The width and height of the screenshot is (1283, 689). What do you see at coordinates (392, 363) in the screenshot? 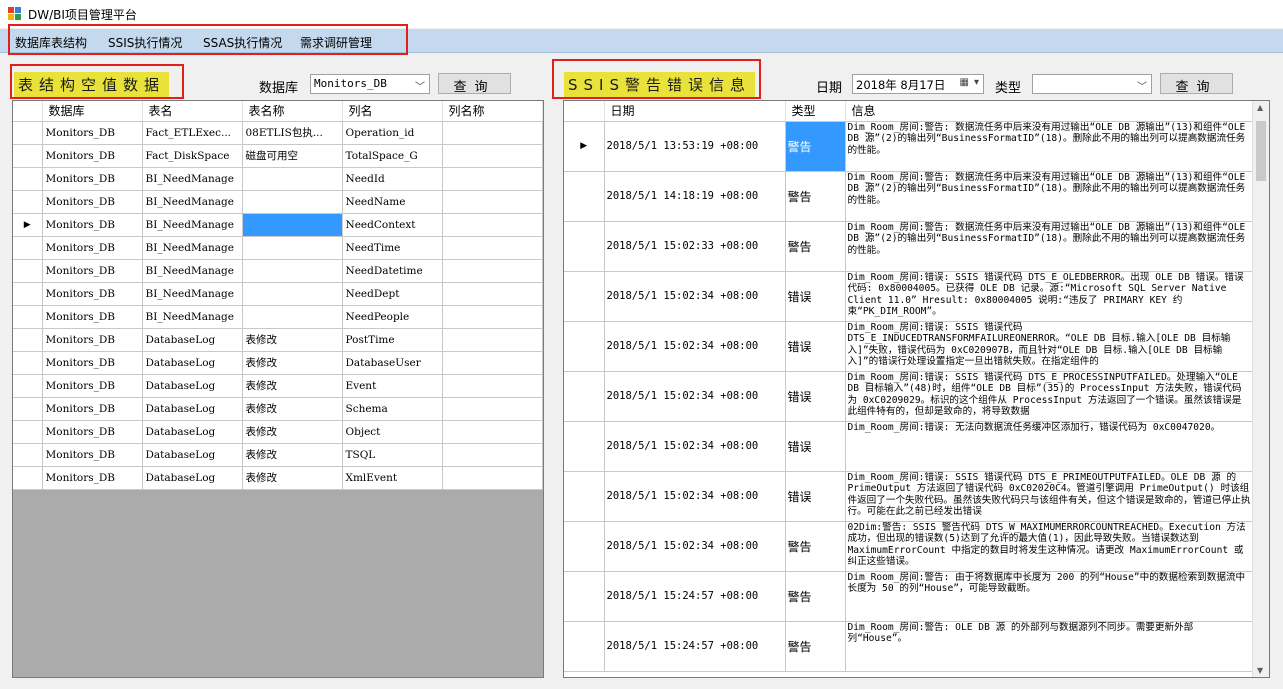
I see `table-cell: DatabaseUser` at bounding box center [392, 363].